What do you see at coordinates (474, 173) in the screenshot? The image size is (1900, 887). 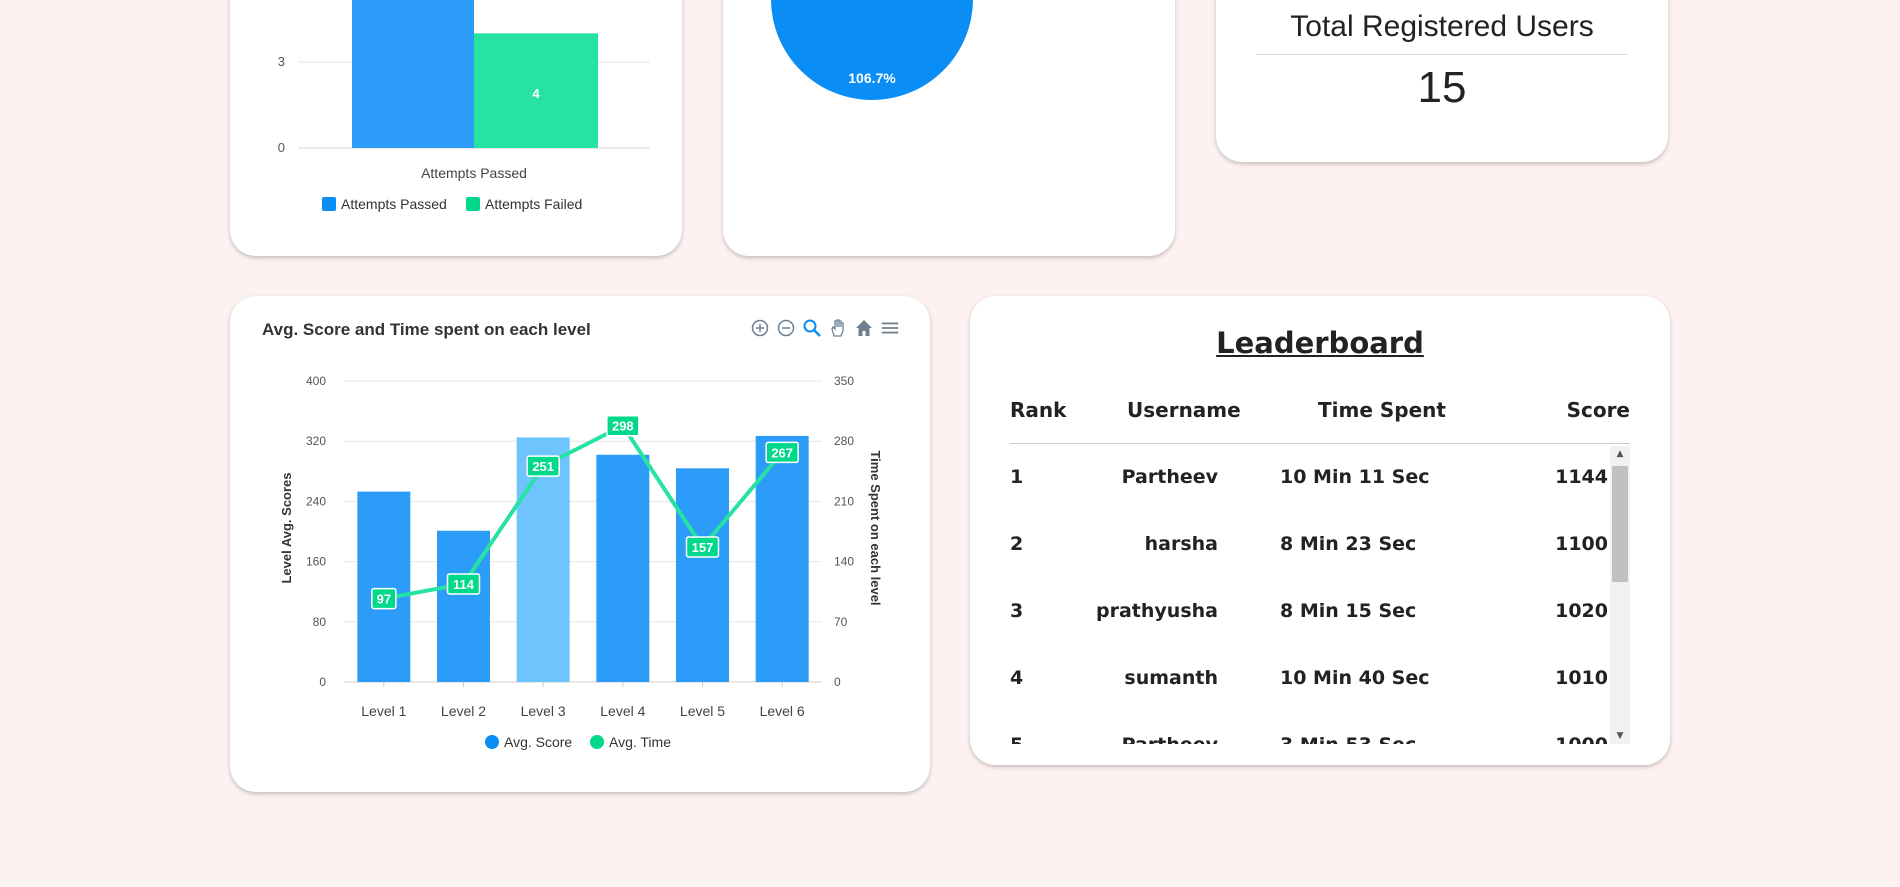 I see `x-category-label: Attempts Passed` at bounding box center [474, 173].